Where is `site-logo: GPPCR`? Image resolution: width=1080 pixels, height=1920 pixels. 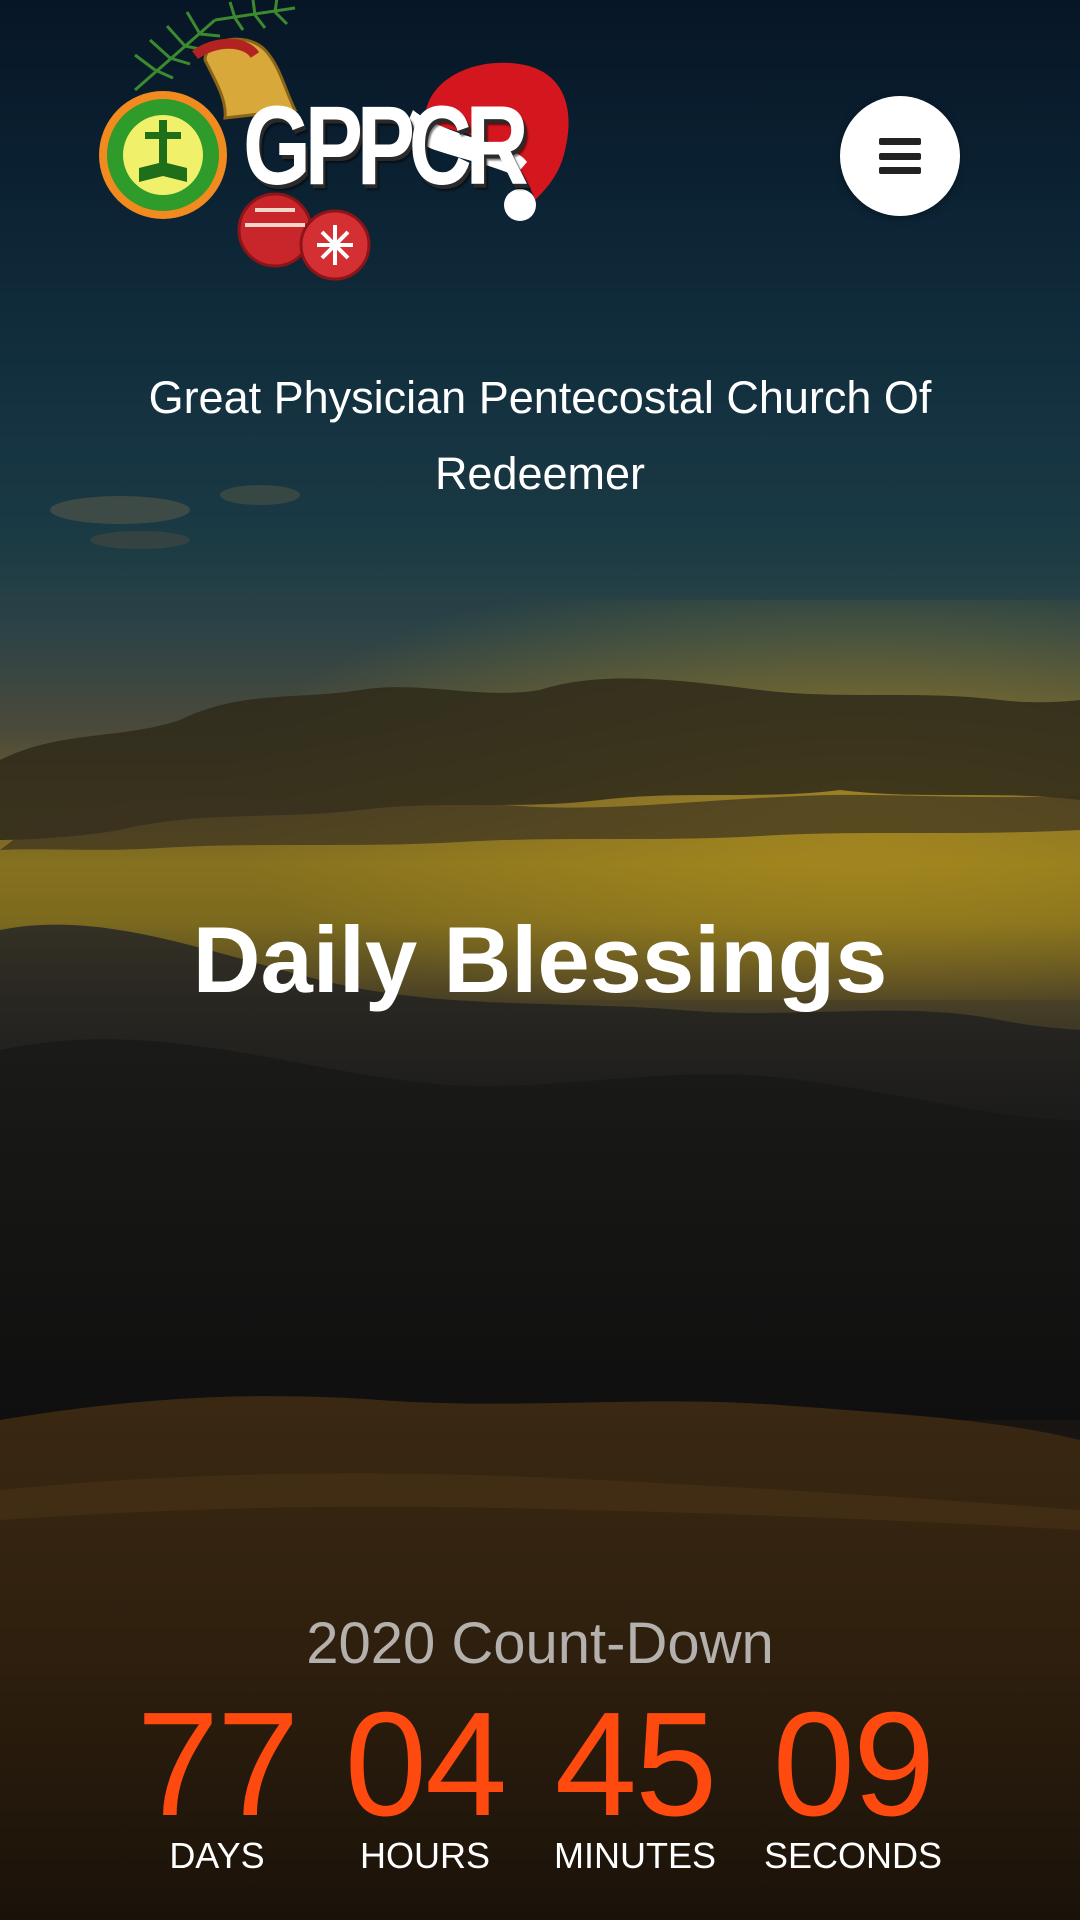 site-logo: GPPCR is located at coordinates (340, 142).